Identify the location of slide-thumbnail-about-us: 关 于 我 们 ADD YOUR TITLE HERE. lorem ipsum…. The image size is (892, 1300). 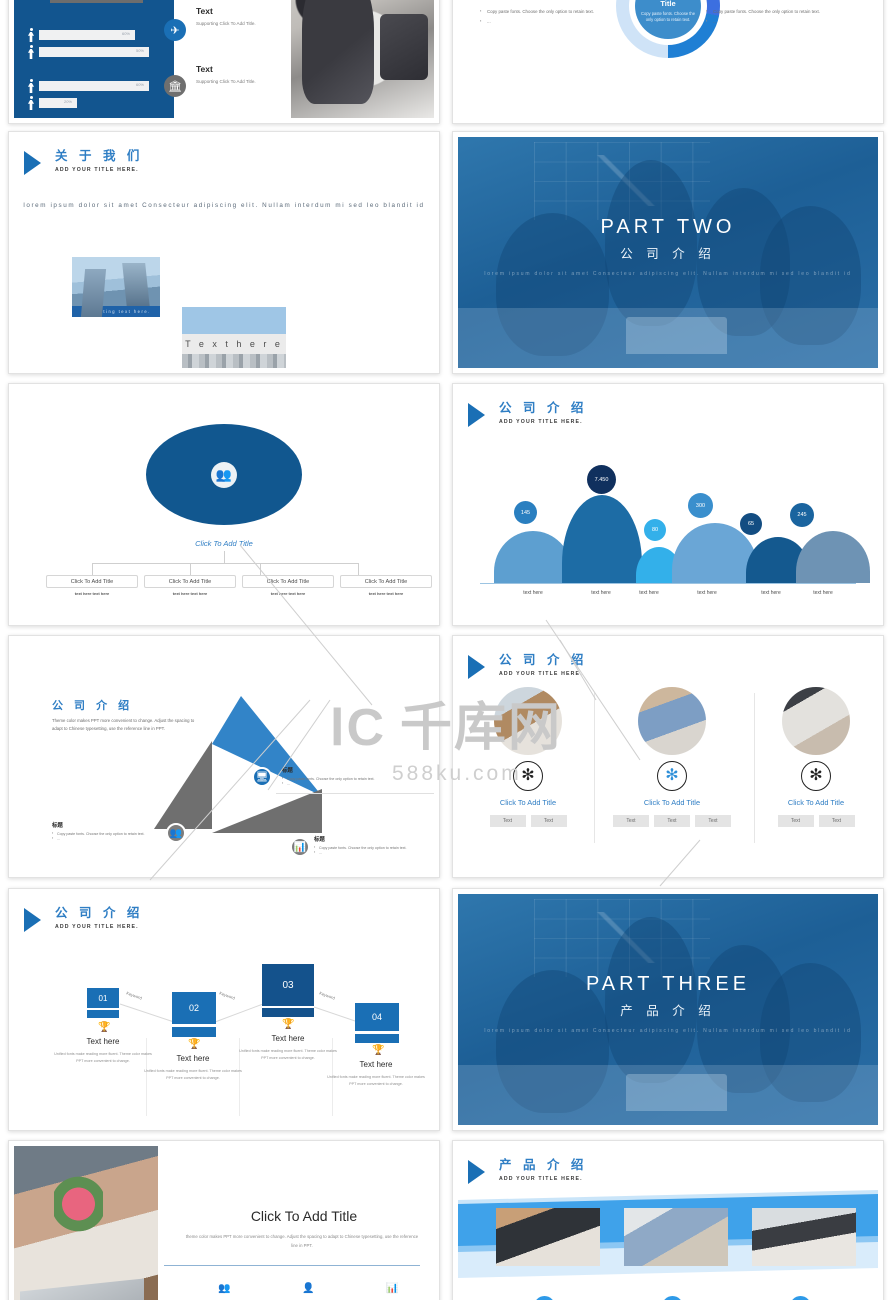
(224, 252).